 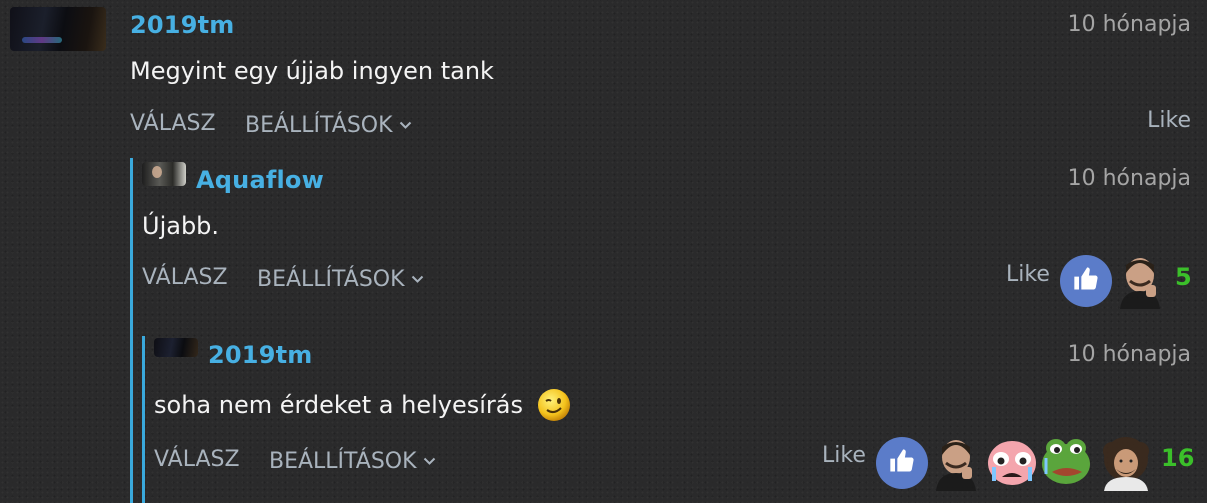 I want to click on comment-text: Újabb., so click(x=181, y=226).